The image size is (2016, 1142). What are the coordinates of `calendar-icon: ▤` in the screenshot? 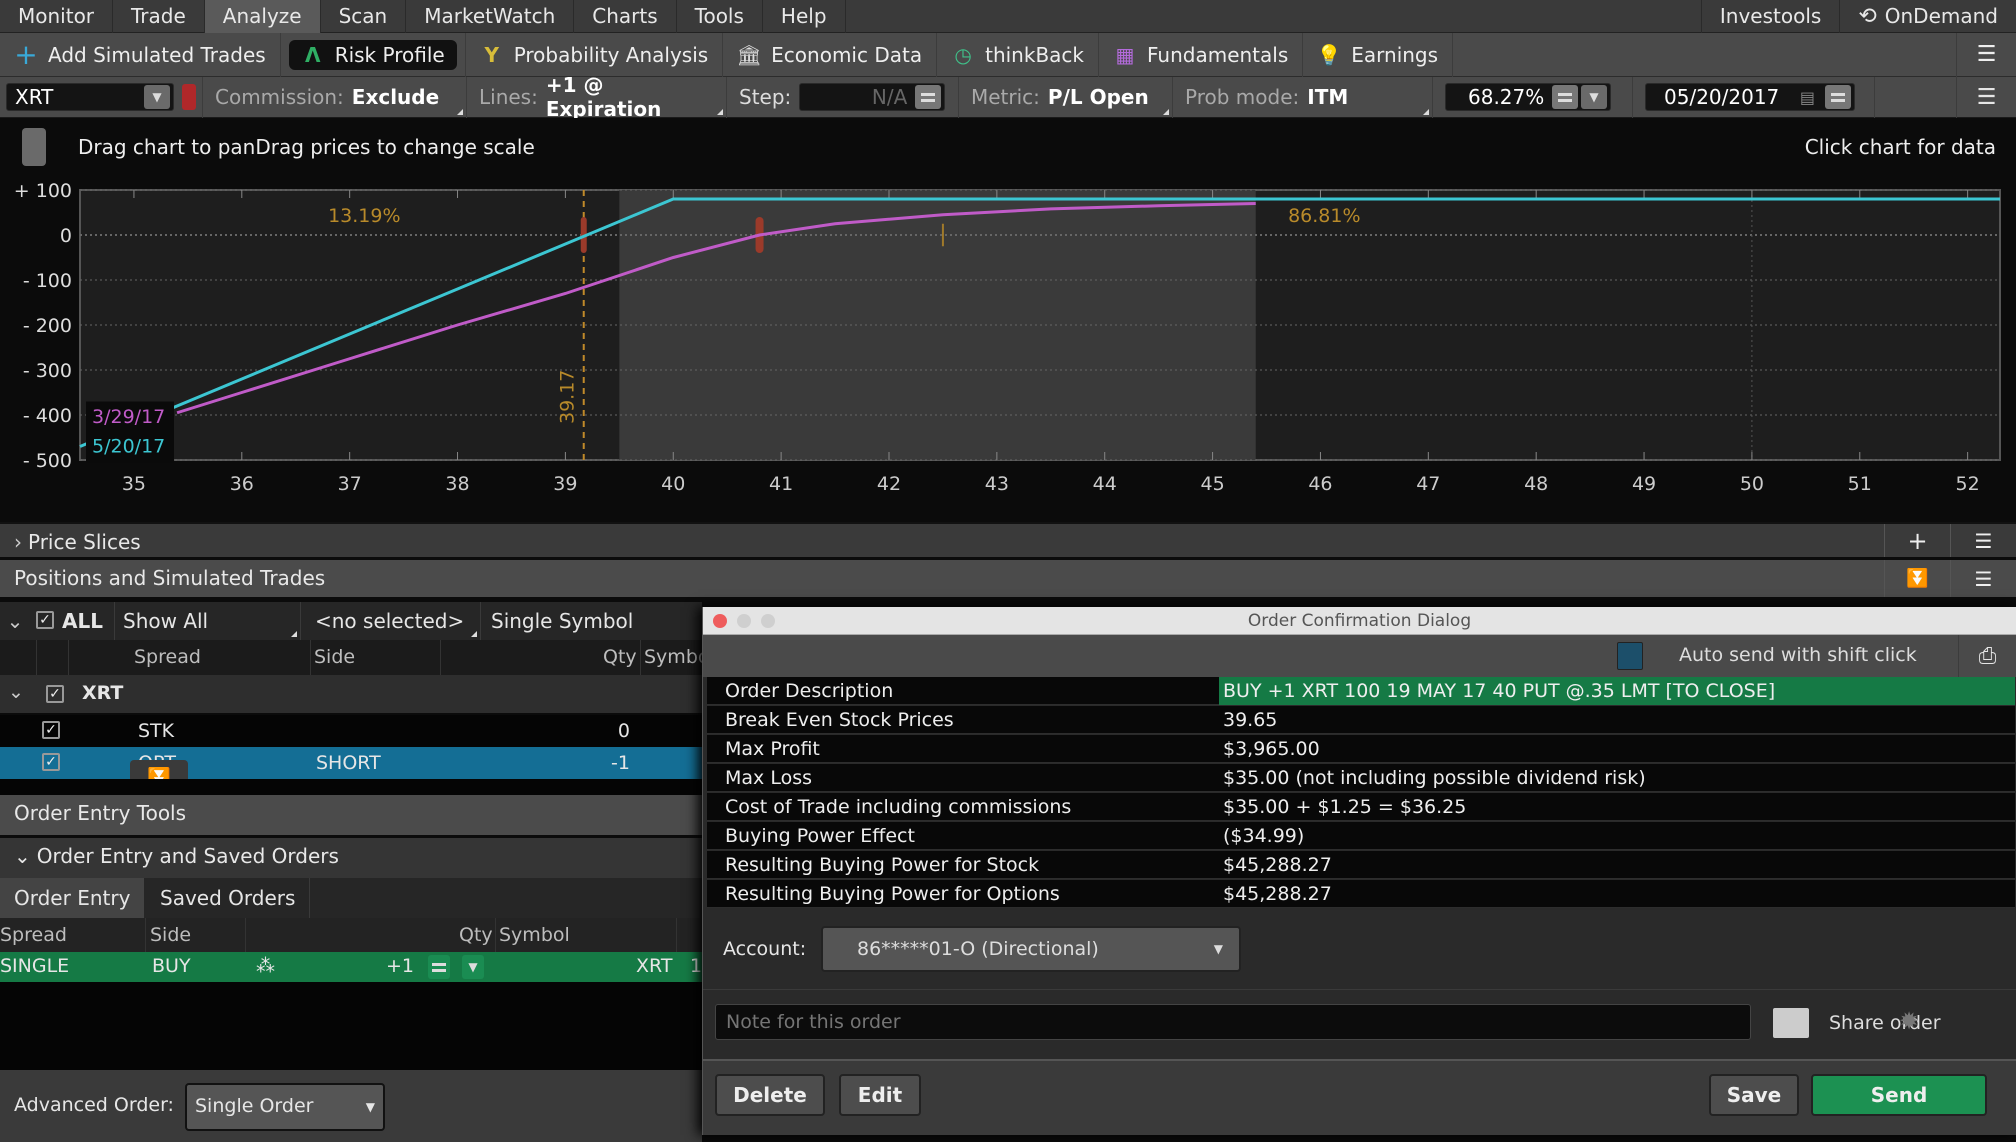 It's located at (1807, 97).